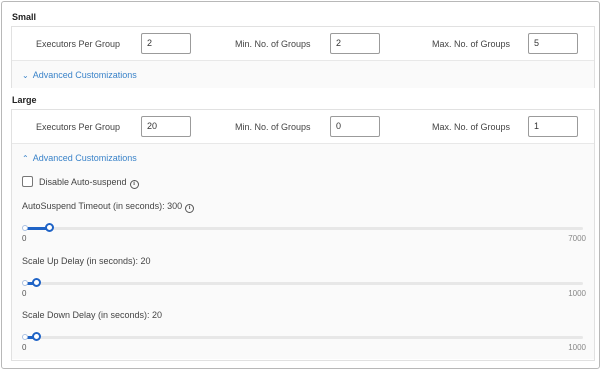 Image resolution: width=602 pixels, height=372 pixels. Describe the element at coordinates (553, 43) in the screenshot. I see `small-max-groups-input: 5` at that location.